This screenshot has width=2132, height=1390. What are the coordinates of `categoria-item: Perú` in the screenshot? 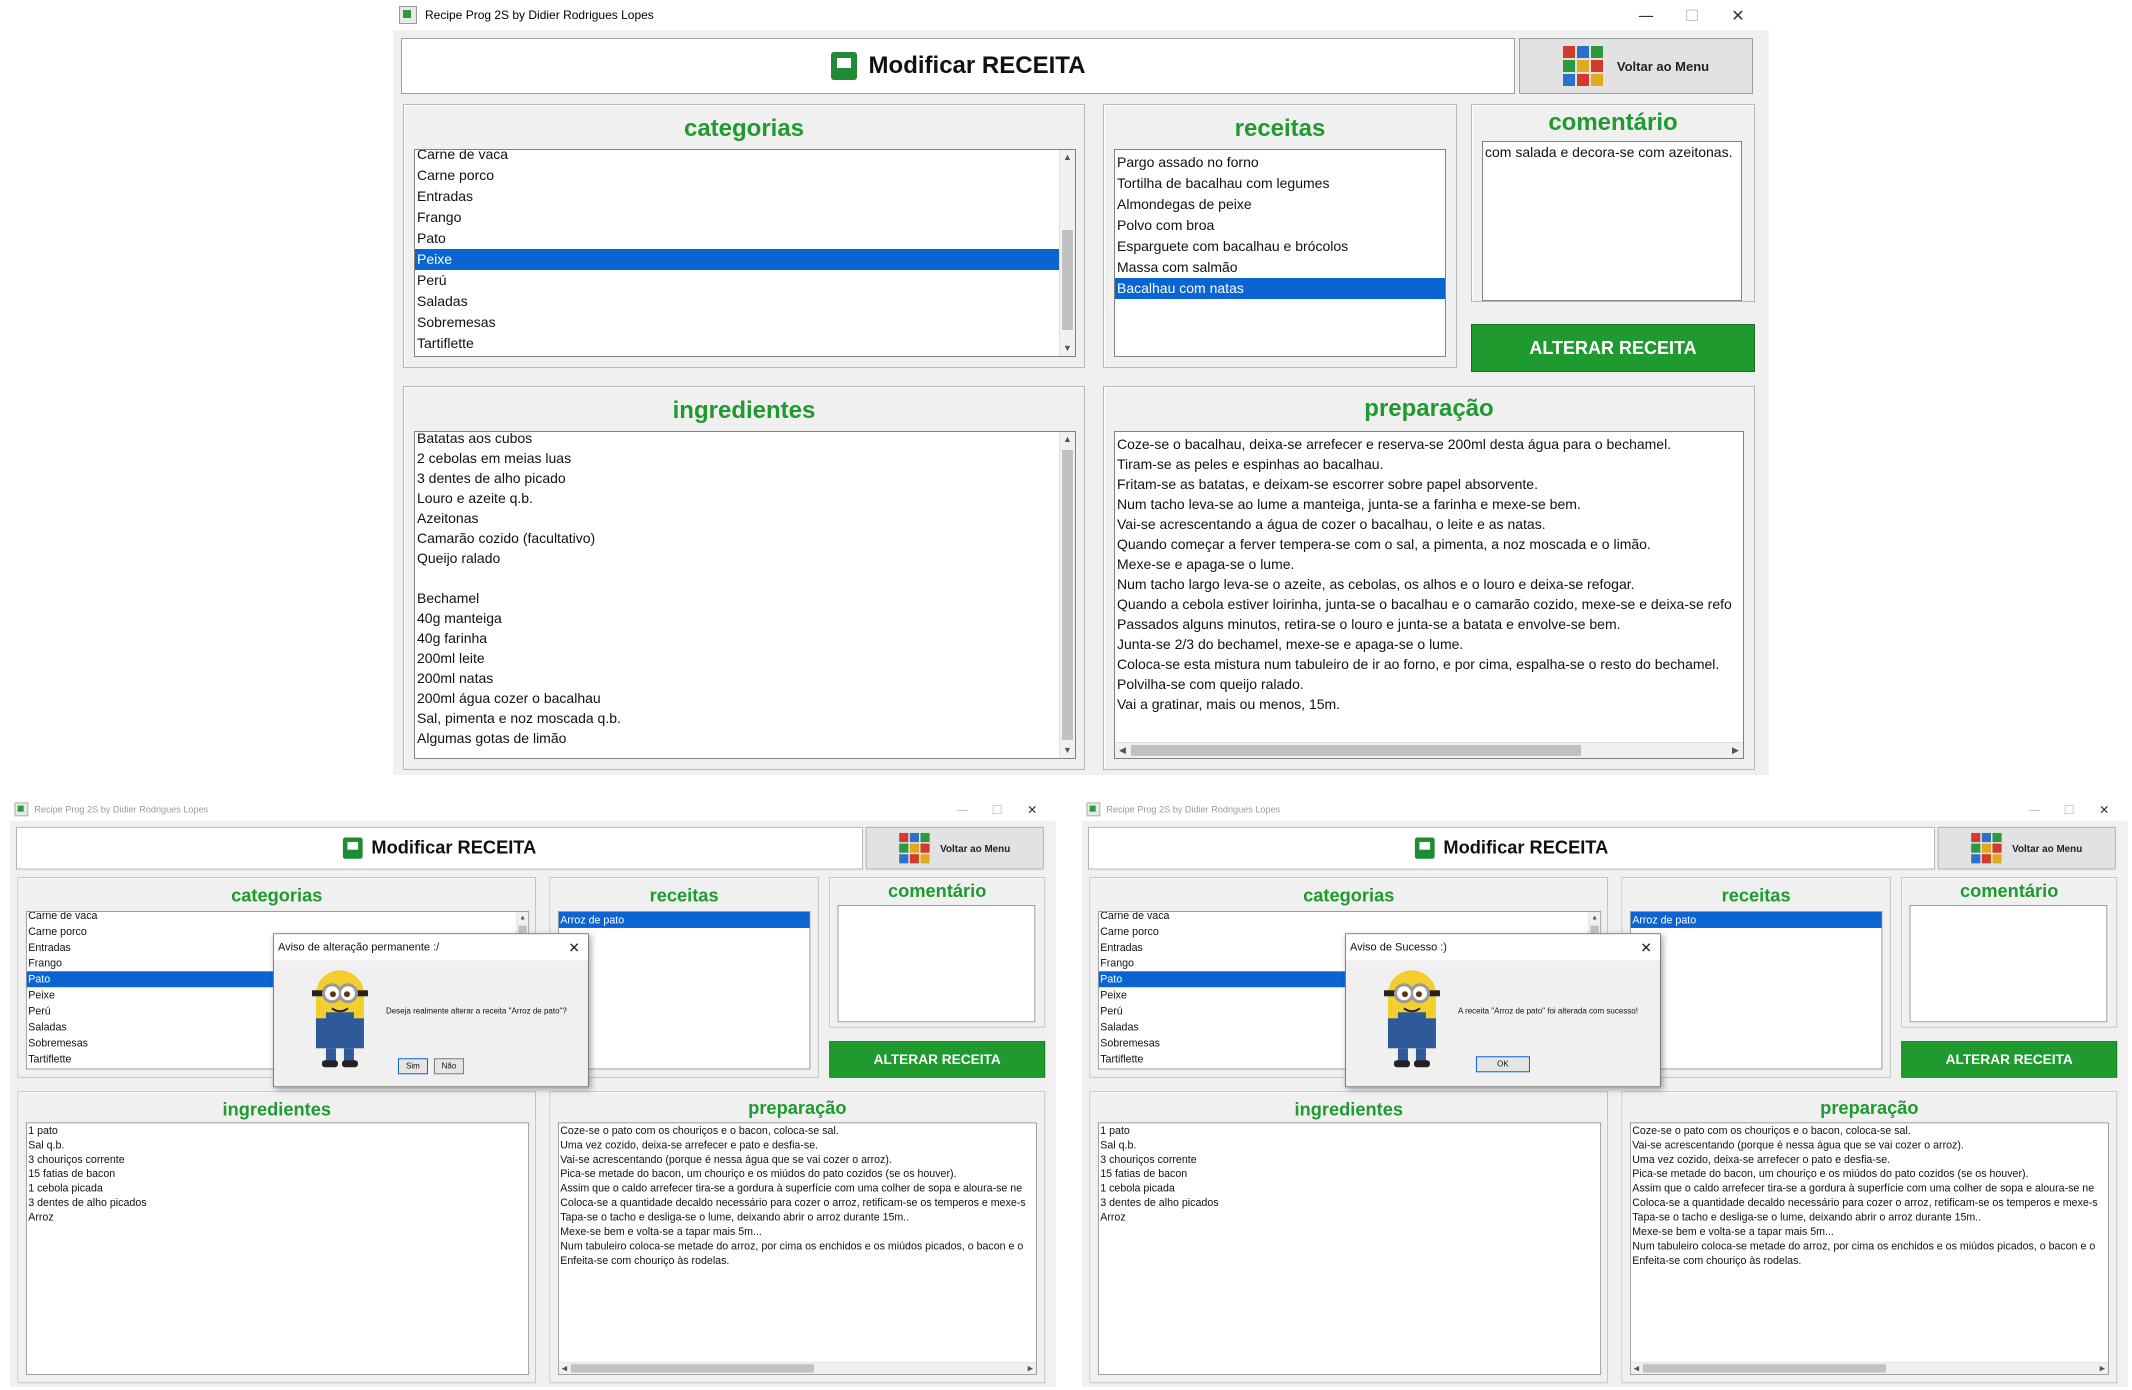 It's located at (737, 280).